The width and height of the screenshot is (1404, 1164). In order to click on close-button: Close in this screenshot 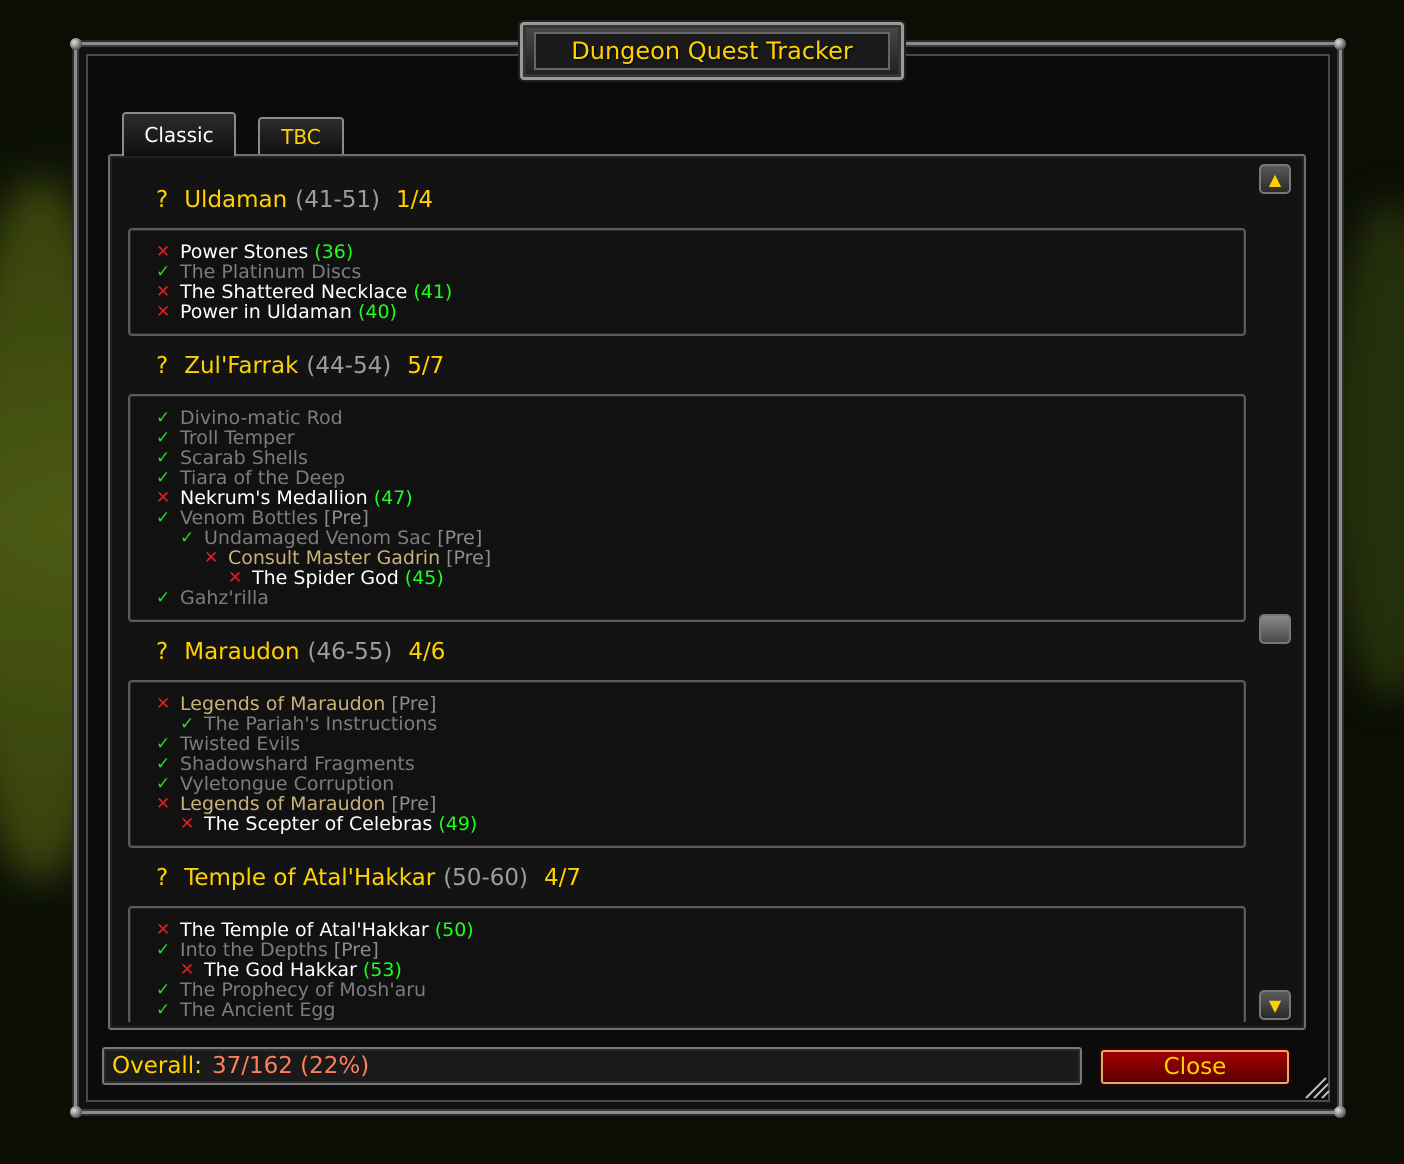, I will do `click(1195, 1067)`.